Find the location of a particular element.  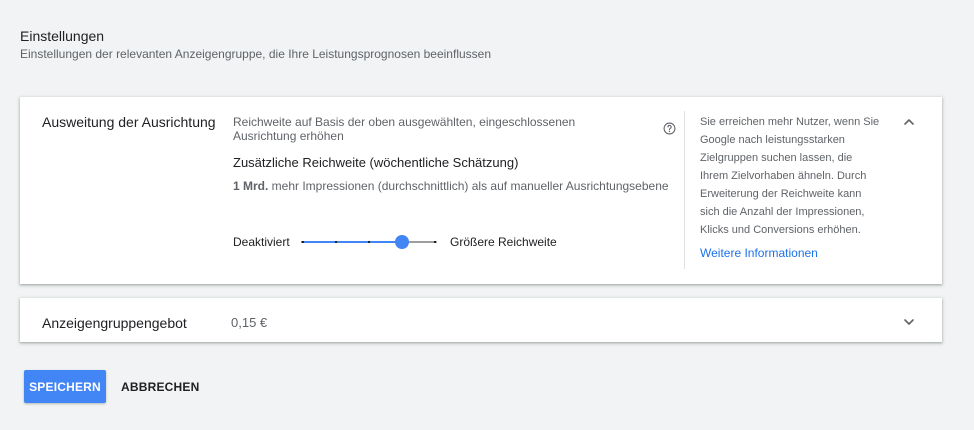

chevron-up-icon is located at coordinates (909, 122).